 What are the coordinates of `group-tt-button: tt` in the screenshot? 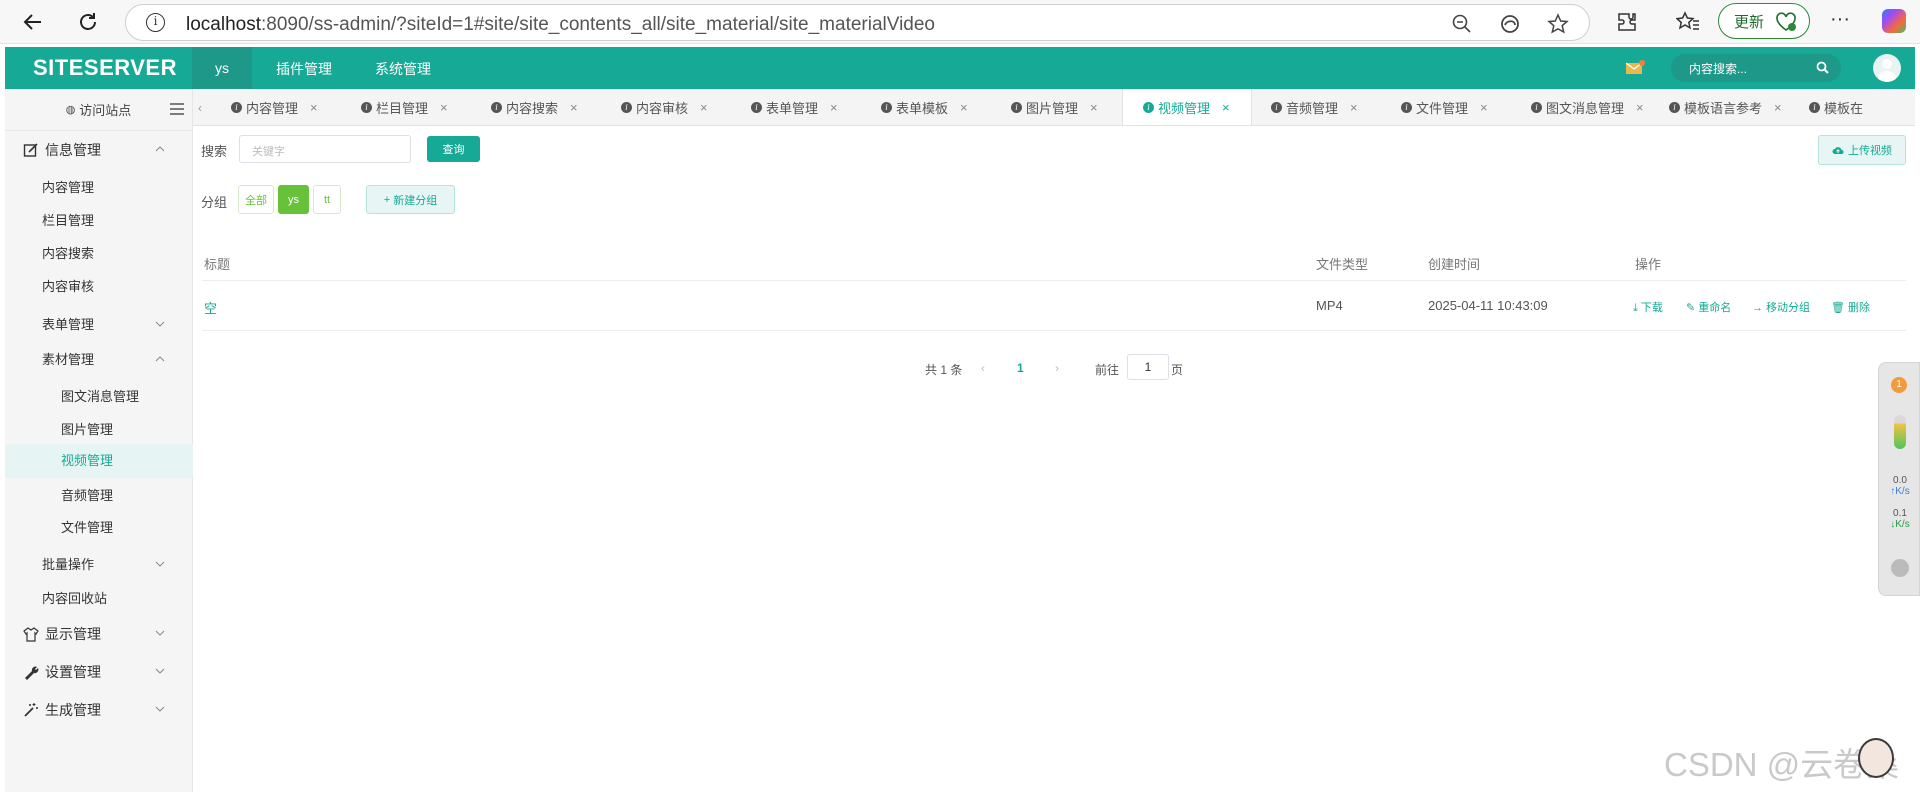 It's located at (327, 199).